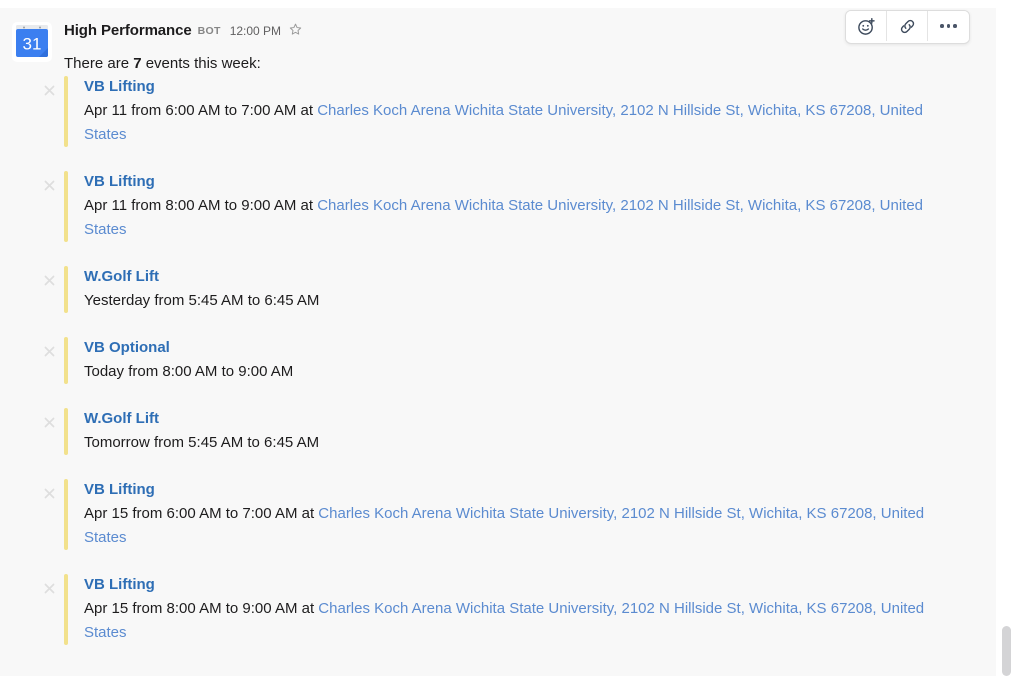  I want to click on event-detail: Today from 8:00 AM to 9:00 AM, so click(522, 372).